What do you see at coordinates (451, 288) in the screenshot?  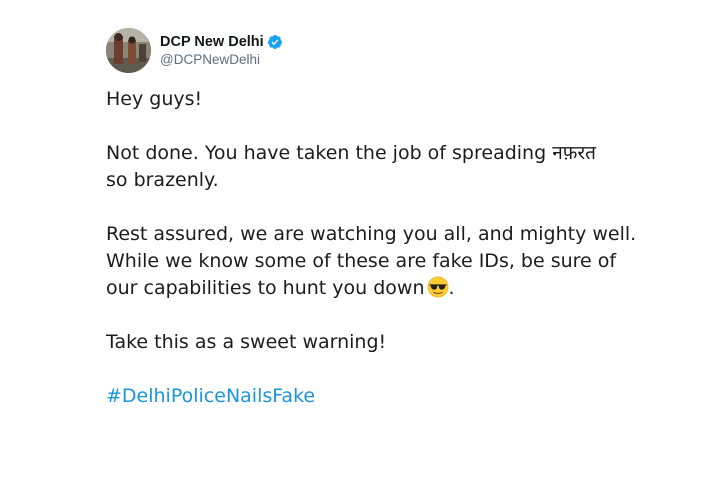 I see `tweet-line-end: .` at bounding box center [451, 288].